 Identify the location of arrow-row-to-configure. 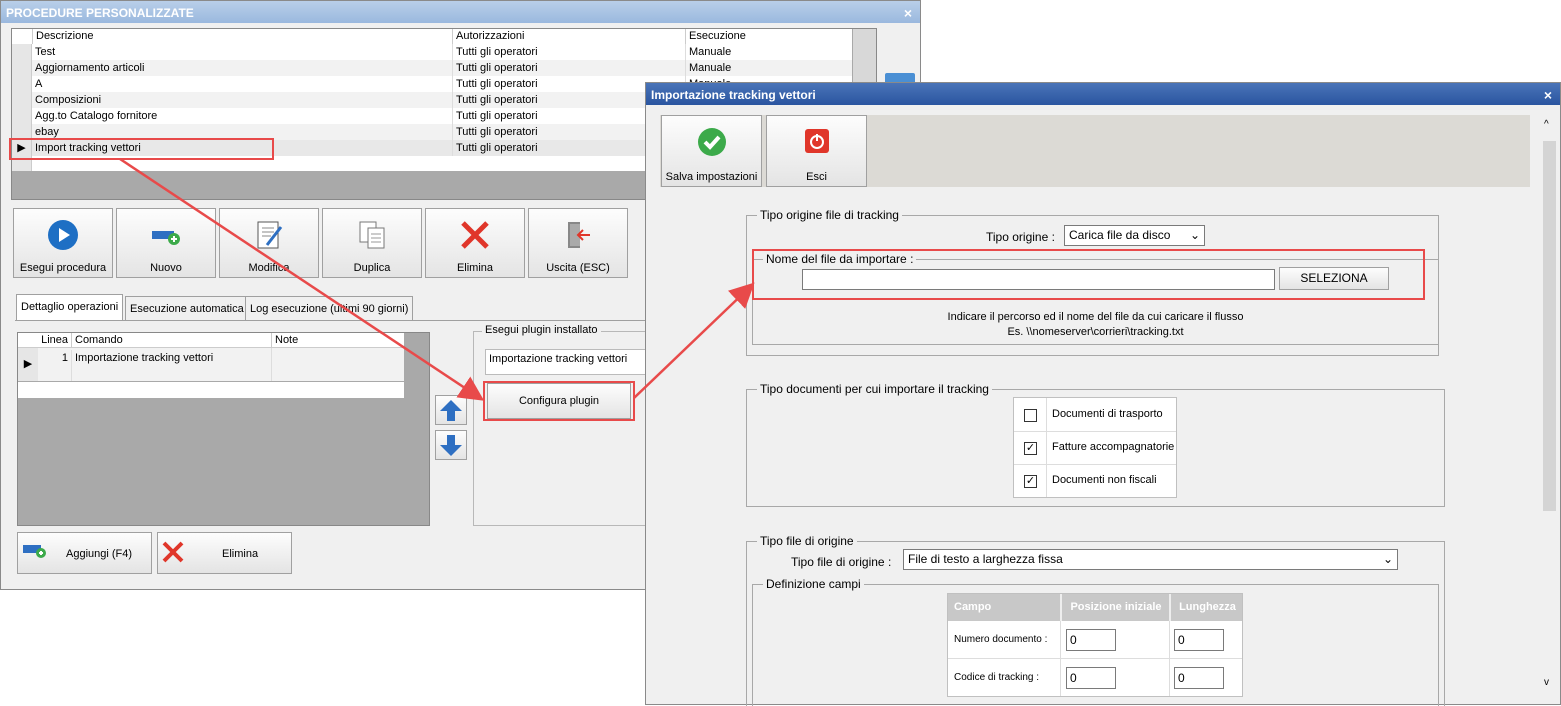
(302, 279).